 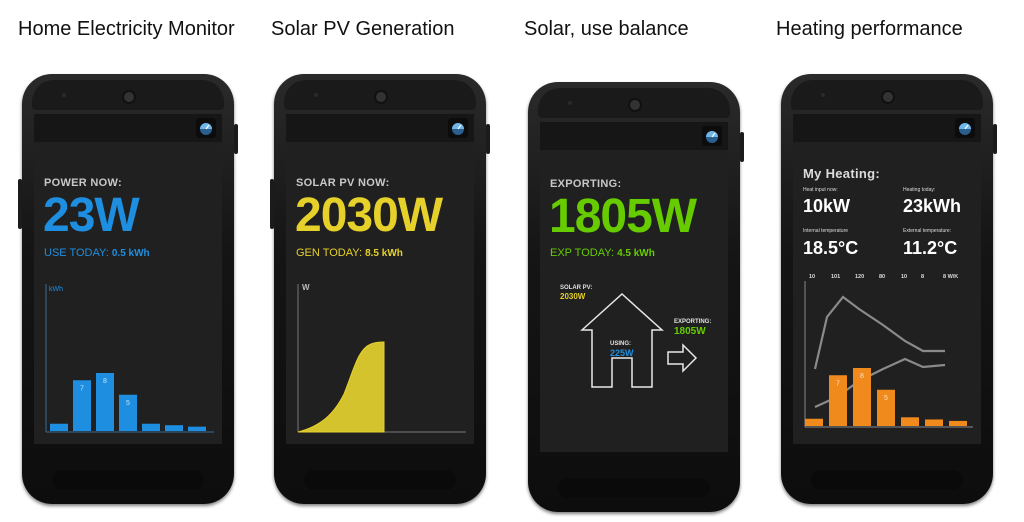 I want to click on chart-axis-label: W, so click(x=306, y=287).